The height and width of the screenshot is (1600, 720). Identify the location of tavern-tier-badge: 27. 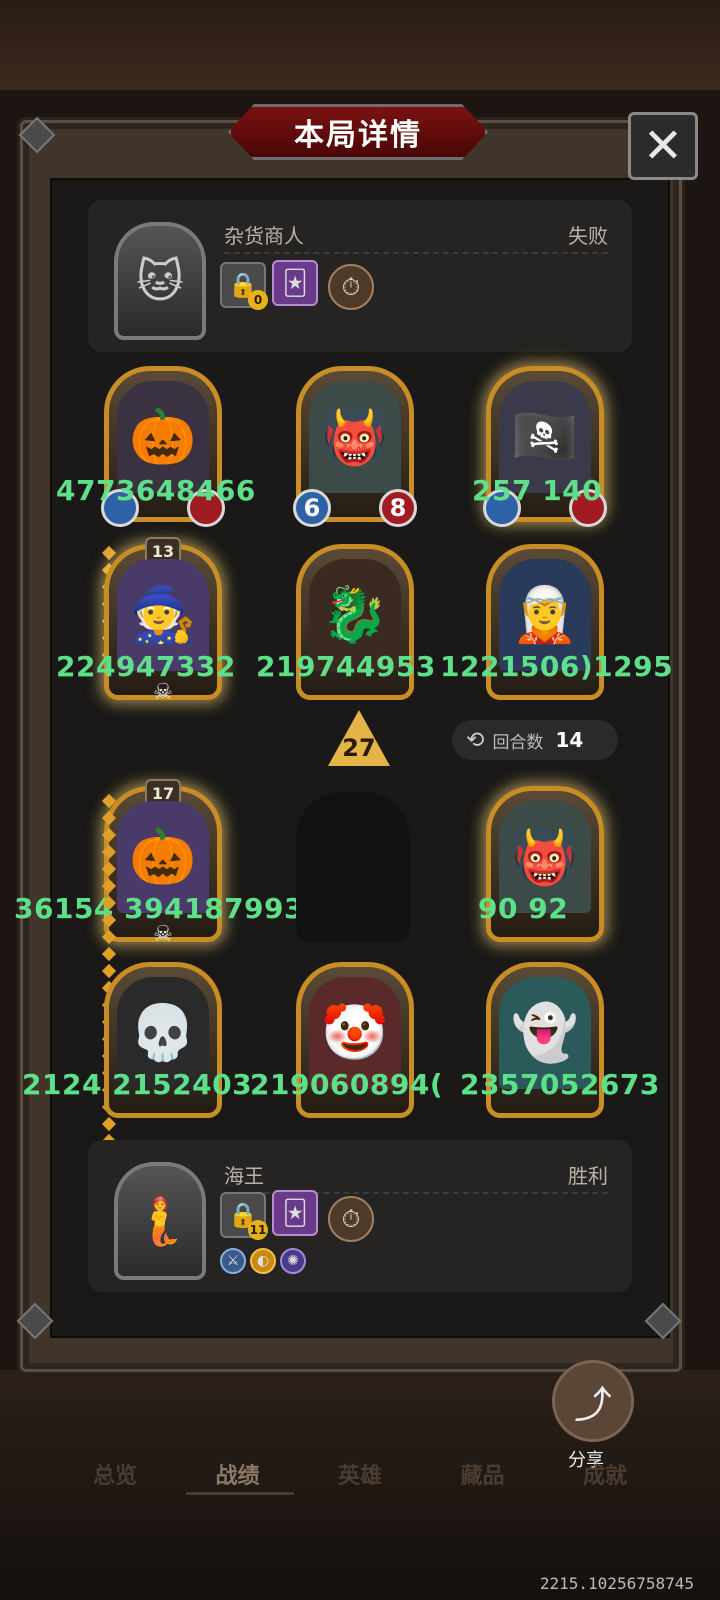
(359, 738).